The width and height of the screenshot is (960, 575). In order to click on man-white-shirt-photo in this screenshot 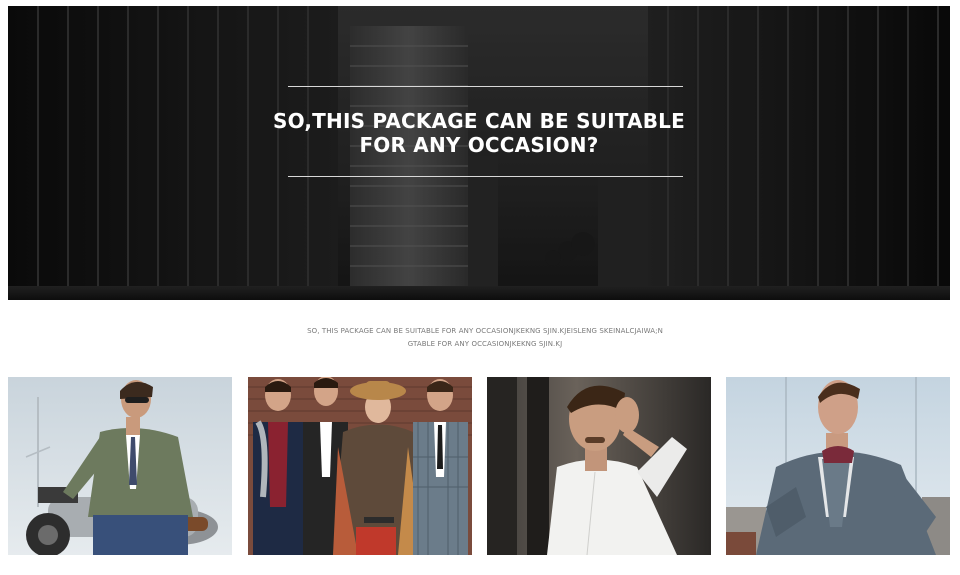, I will do `click(599, 466)`.